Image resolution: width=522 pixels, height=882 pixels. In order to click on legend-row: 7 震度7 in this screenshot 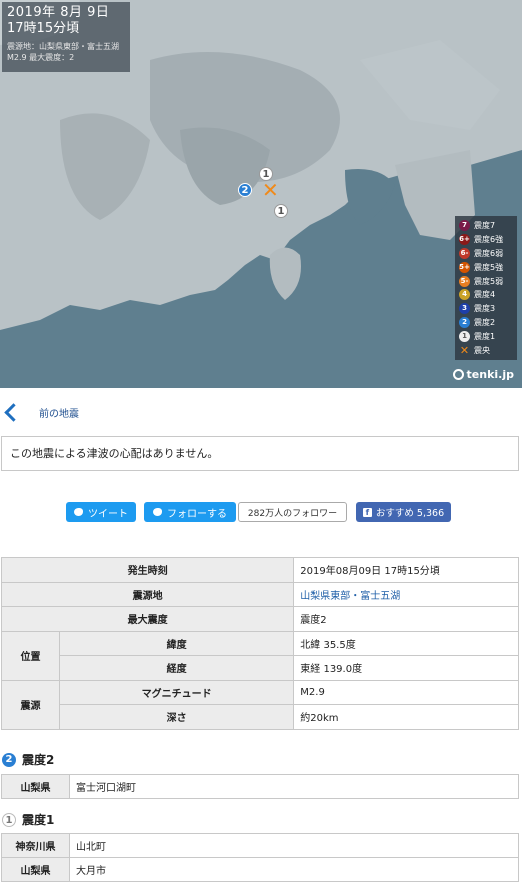, I will do `click(486, 226)`.